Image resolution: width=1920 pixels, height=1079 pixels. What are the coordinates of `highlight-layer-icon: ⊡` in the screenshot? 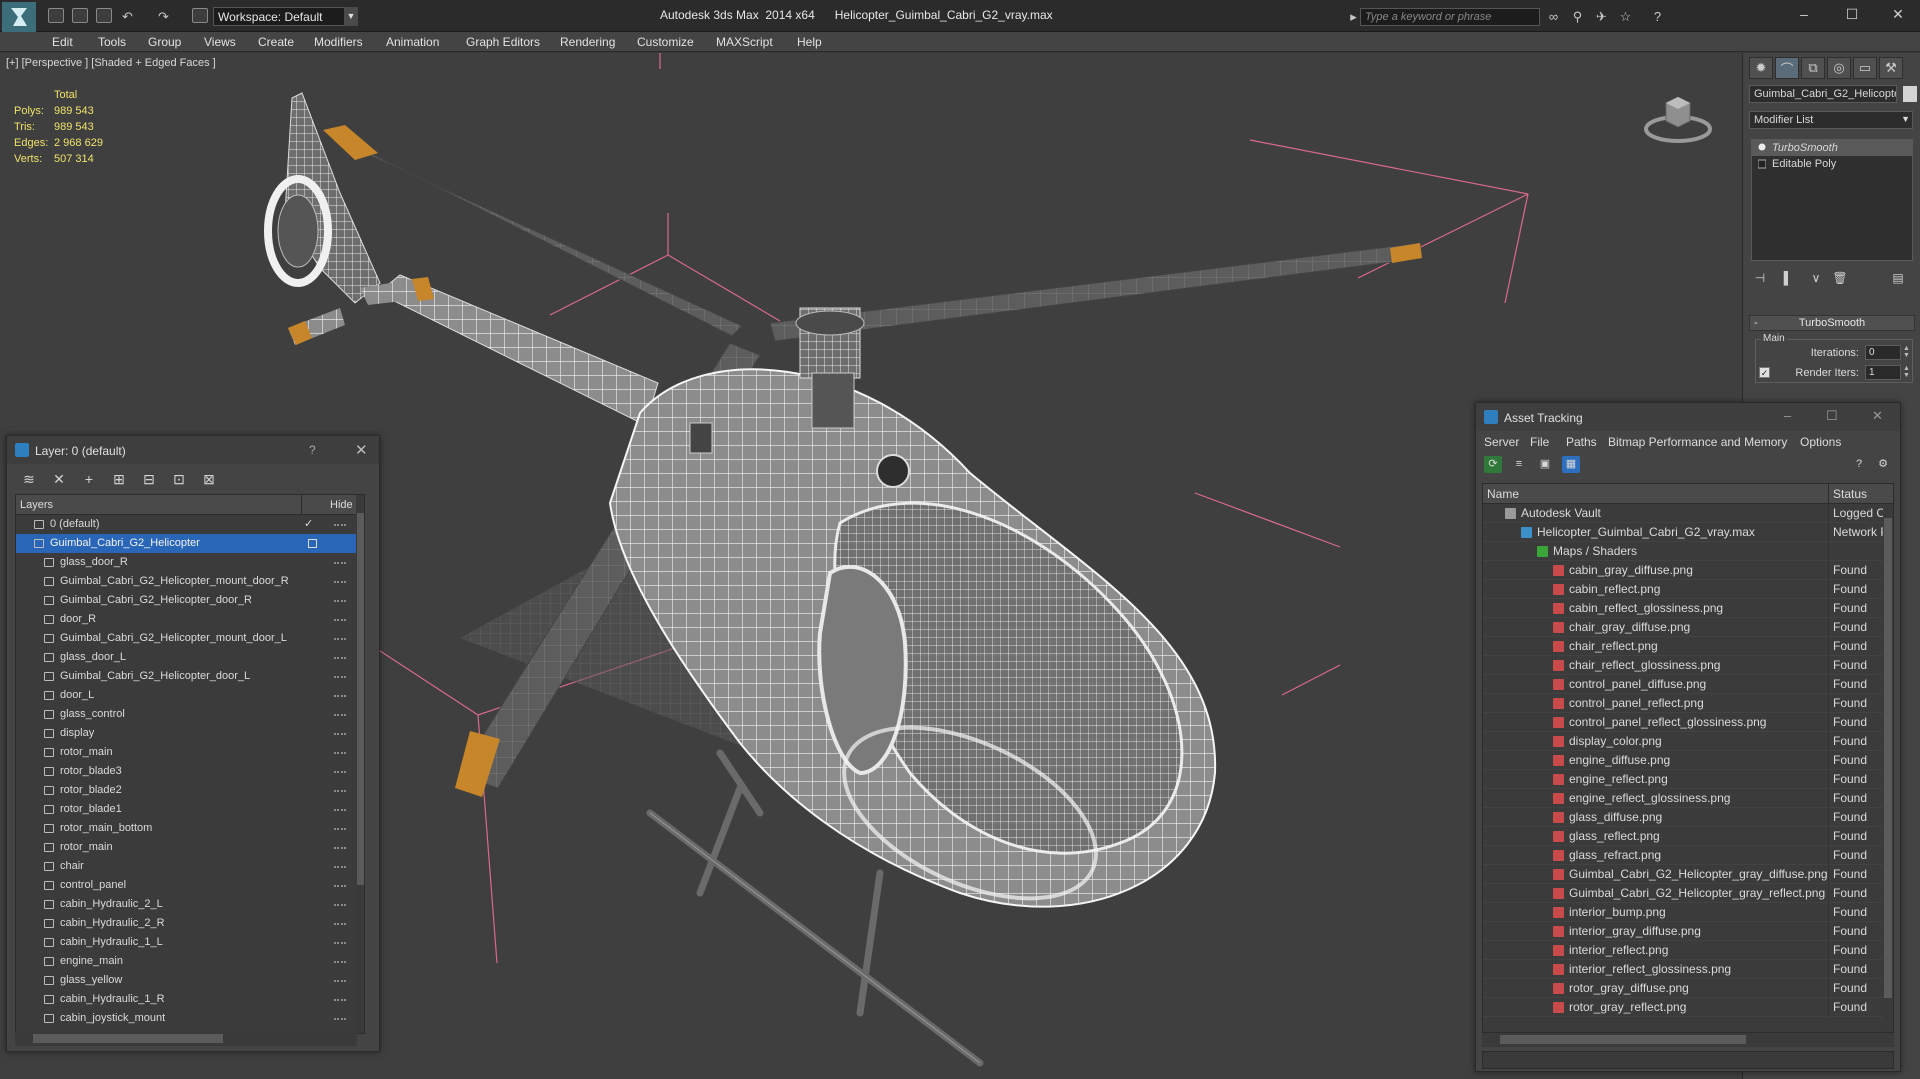 It's located at (179, 479).